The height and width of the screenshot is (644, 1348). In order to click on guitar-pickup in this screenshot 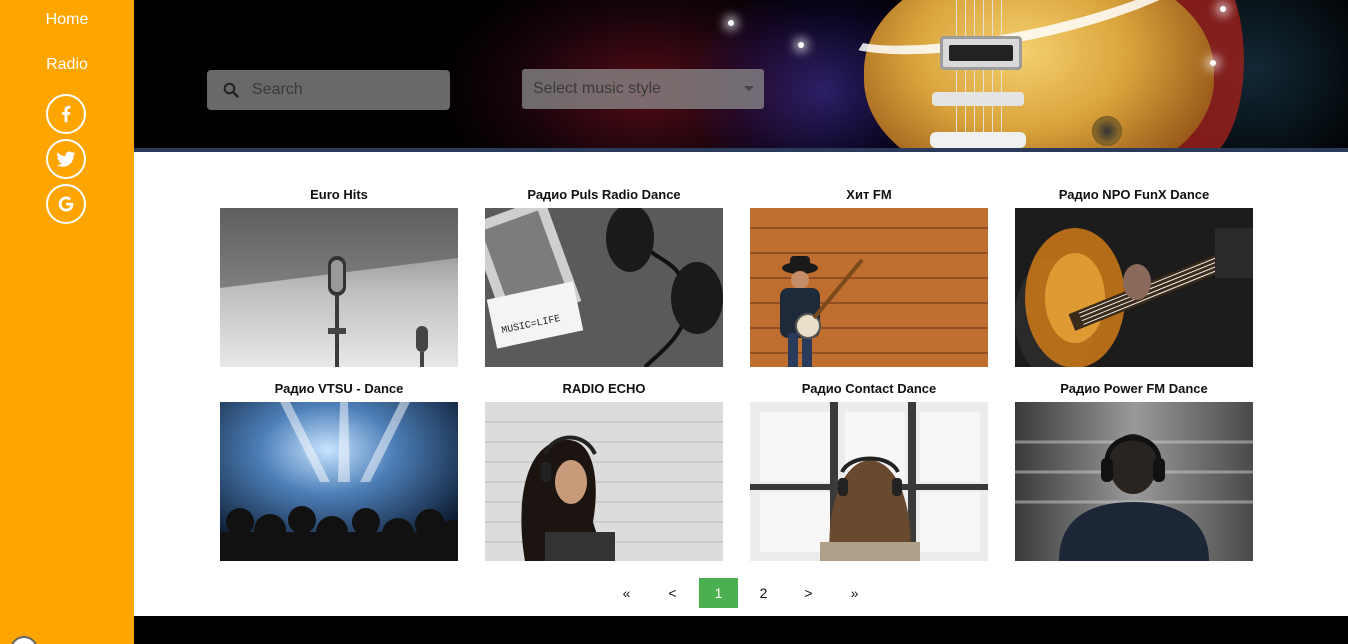, I will do `click(981, 53)`.